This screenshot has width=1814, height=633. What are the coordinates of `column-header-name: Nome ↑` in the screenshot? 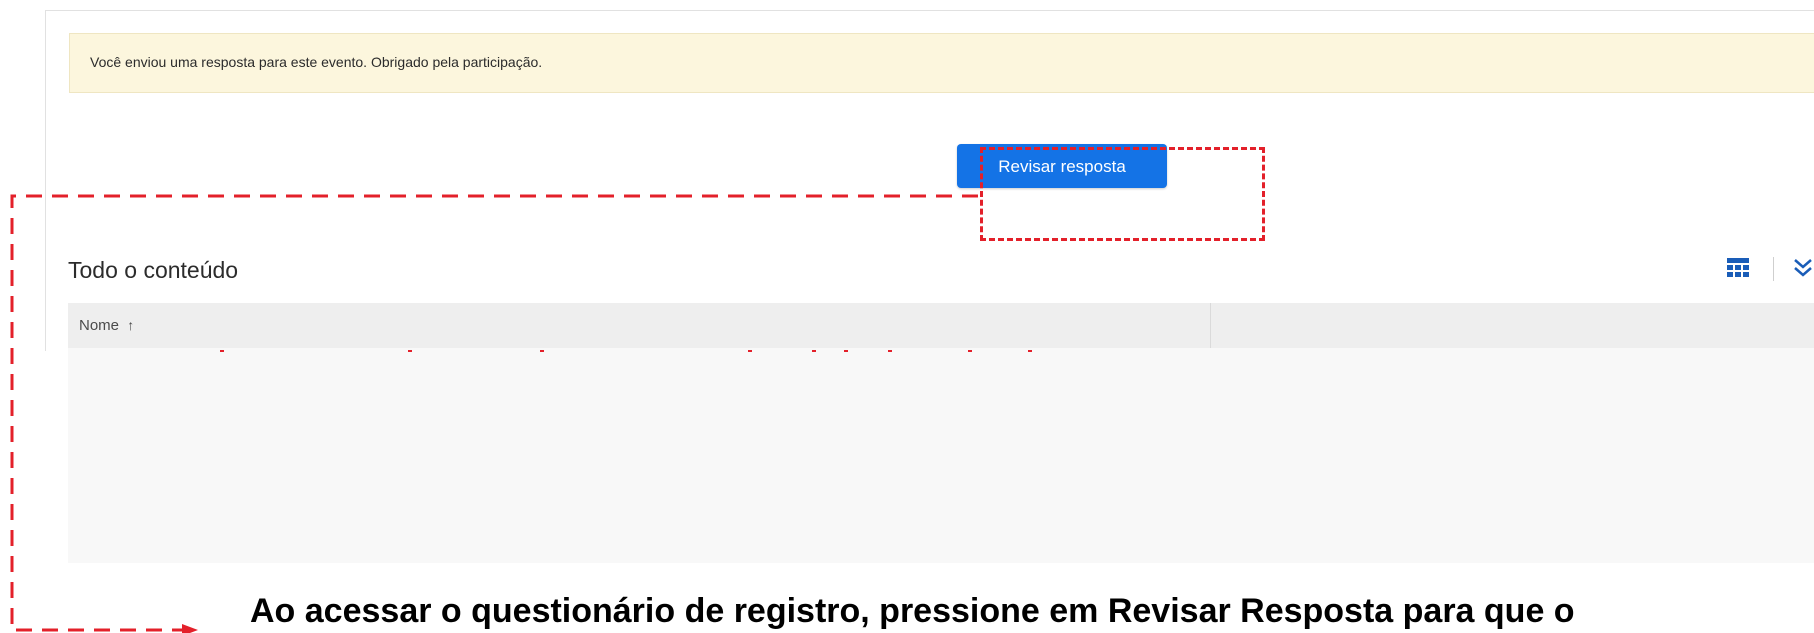 It's located at (106, 325).